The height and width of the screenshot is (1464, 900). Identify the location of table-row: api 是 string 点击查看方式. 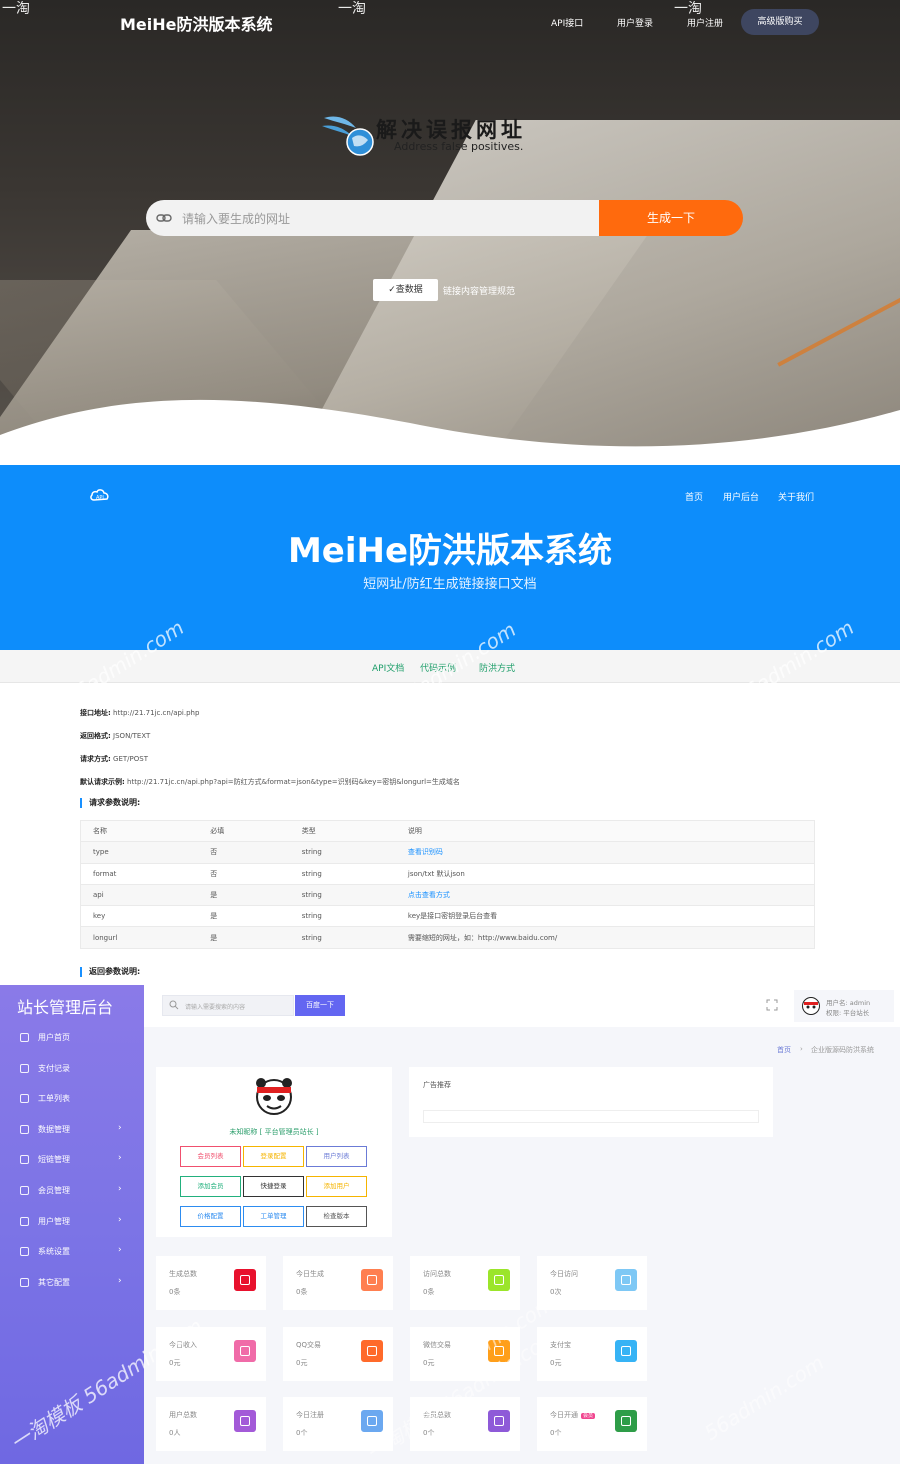
(447, 894).